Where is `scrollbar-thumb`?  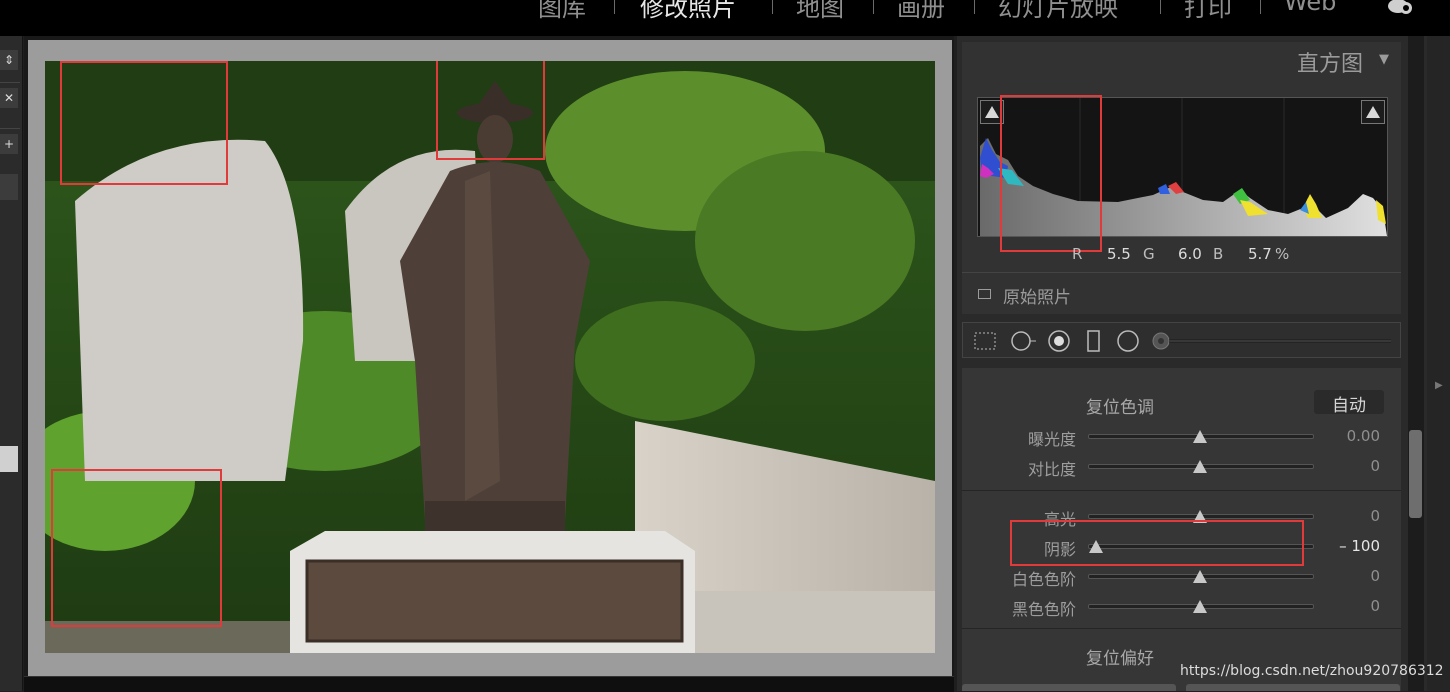
scrollbar-thumb is located at coordinates (1415, 474).